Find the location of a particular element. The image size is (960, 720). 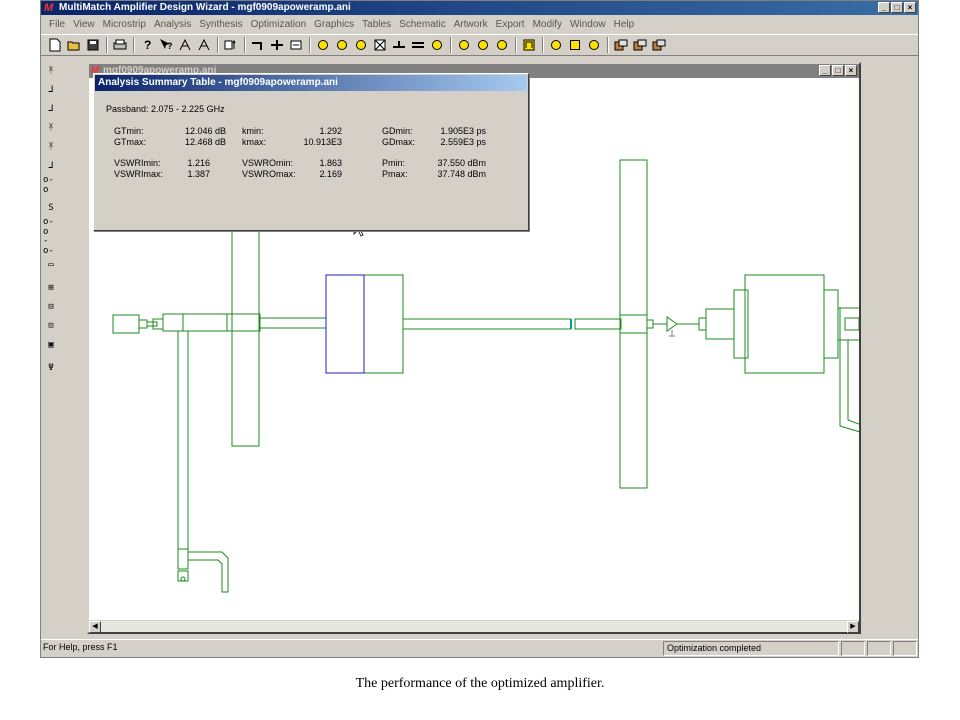

scroll-right-button: ▶ is located at coordinates (853, 627).